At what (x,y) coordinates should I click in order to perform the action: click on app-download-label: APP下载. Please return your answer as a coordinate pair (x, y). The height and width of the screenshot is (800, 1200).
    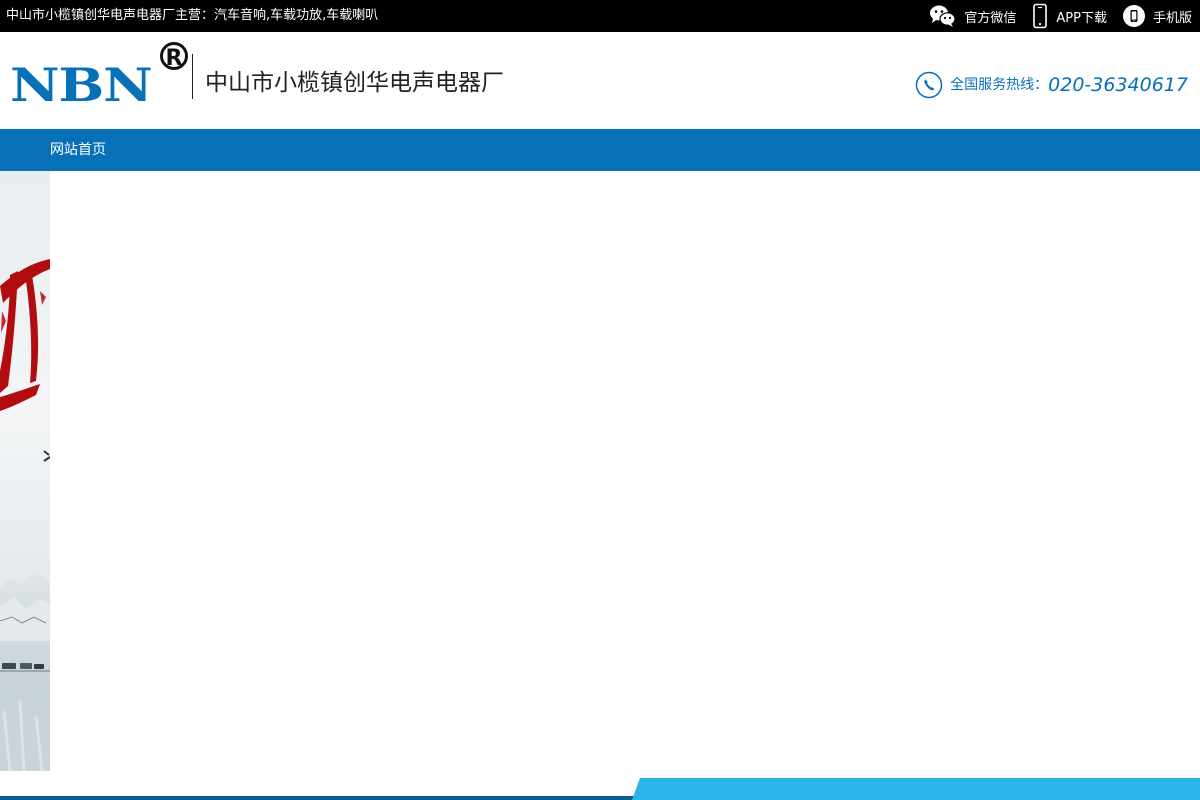
    Looking at the image, I should click on (1081, 18).